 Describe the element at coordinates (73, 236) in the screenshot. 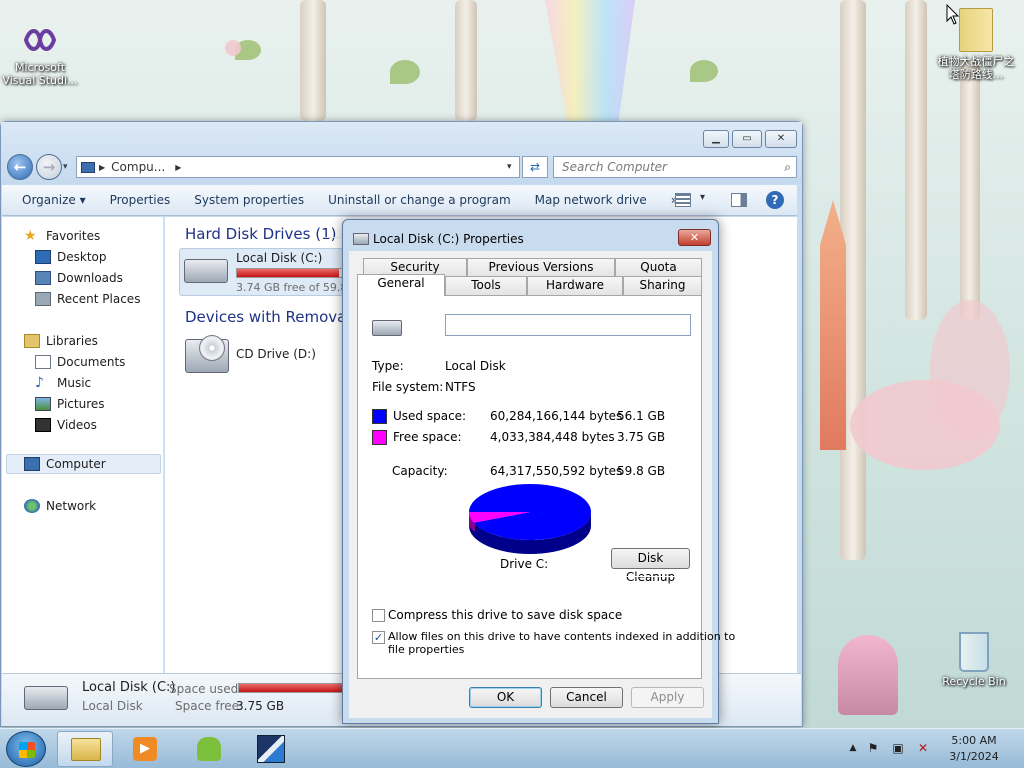

I see `nav-label: Favorites` at that location.